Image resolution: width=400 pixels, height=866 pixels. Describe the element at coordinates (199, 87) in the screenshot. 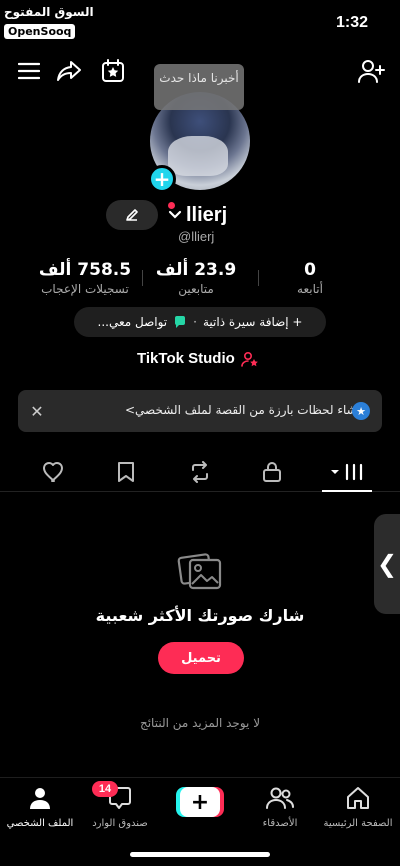

I see `note-tooltip: أخبرنا ماذا حدث` at that location.